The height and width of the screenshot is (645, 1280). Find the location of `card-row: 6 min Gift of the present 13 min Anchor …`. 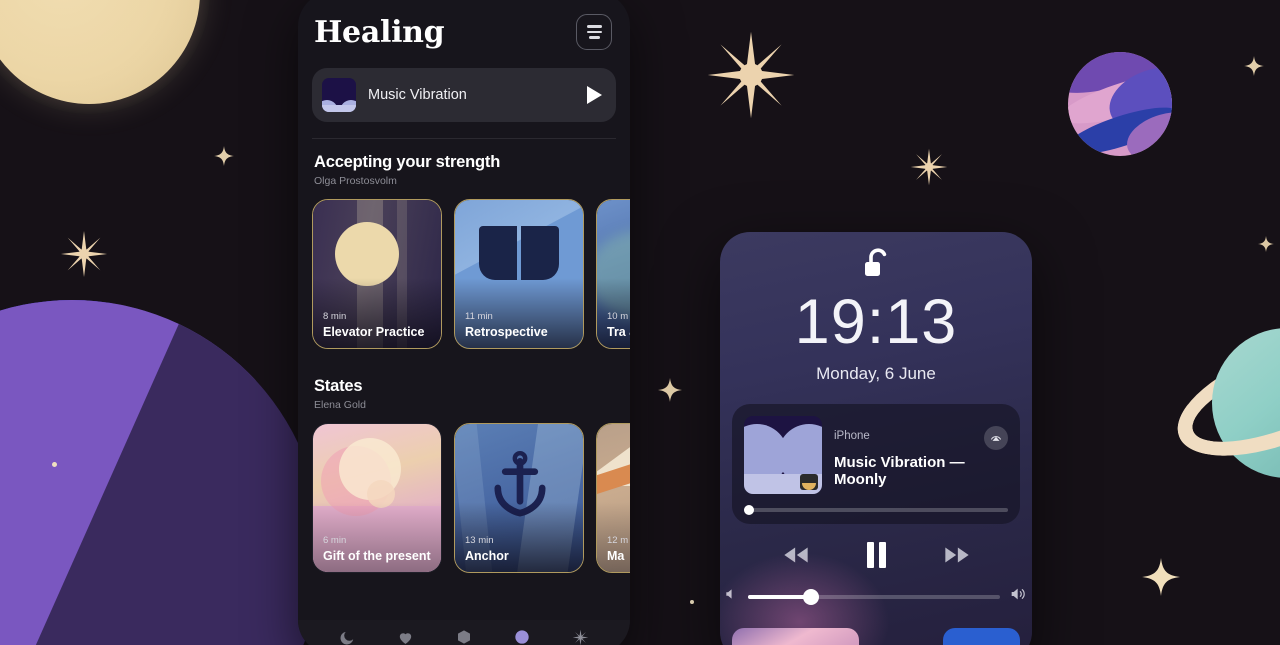

card-row: 6 min Gift of the present 13 min Anchor … is located at coordinates (464, 492).